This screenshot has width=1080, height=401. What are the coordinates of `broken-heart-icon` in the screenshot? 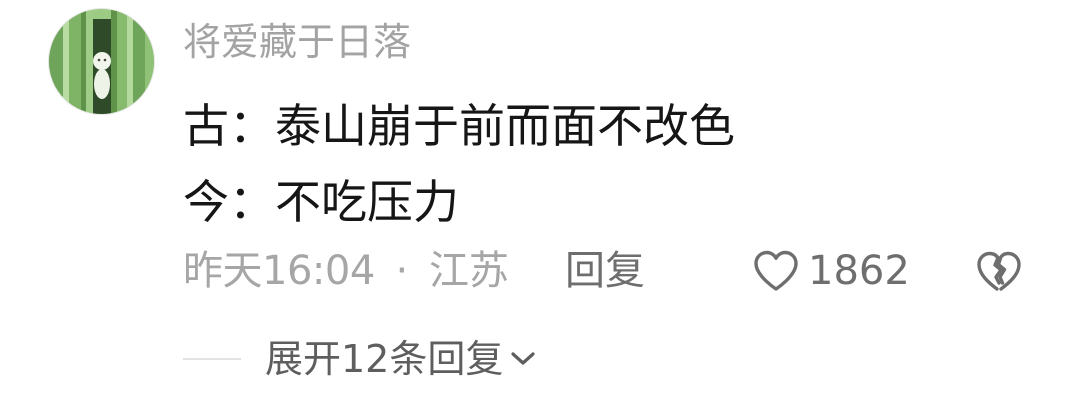 It's located at (999, 271).